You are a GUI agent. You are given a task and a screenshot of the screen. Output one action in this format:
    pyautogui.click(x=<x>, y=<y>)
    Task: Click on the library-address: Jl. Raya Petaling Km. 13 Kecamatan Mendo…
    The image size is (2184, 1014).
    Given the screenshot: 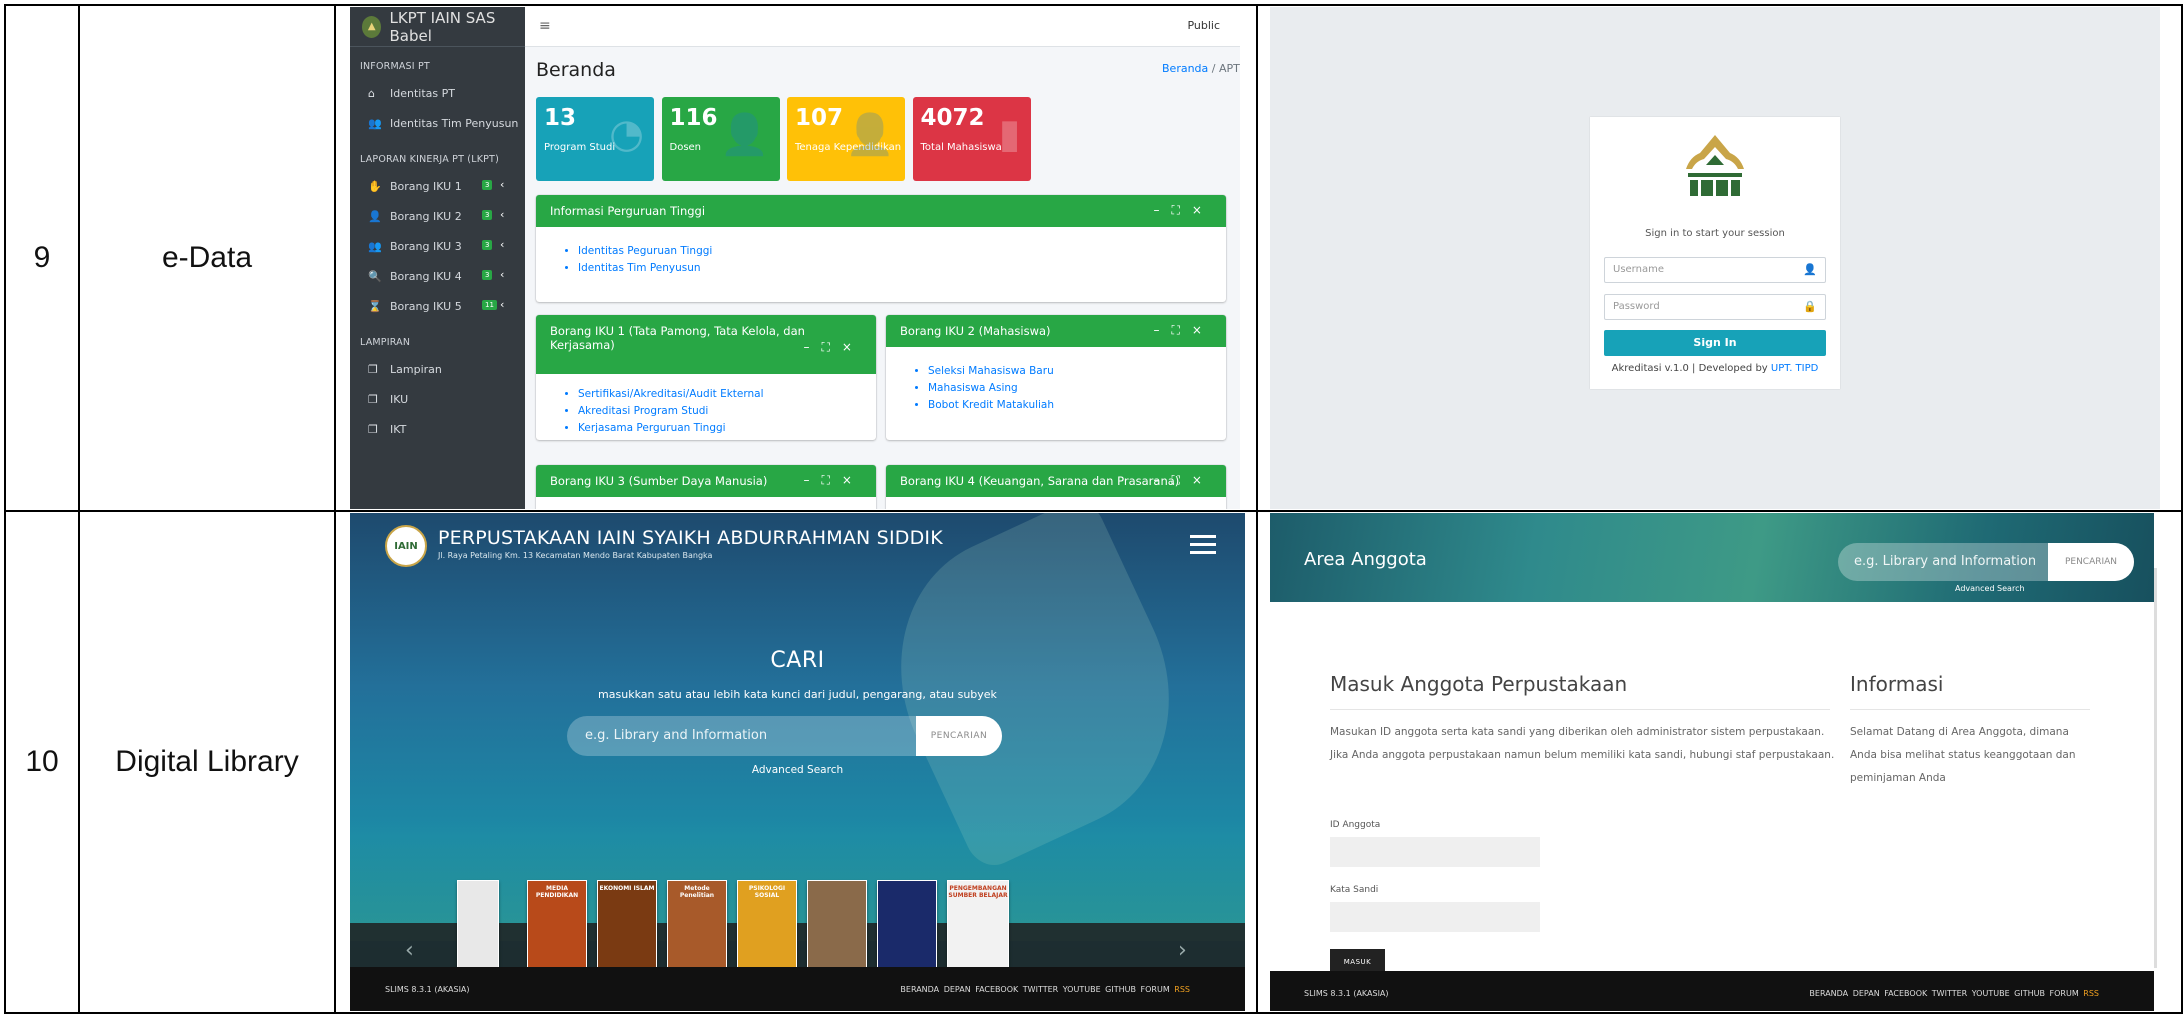 What is the action you would take?
    pyautogui.click(x=575, y=555)
    